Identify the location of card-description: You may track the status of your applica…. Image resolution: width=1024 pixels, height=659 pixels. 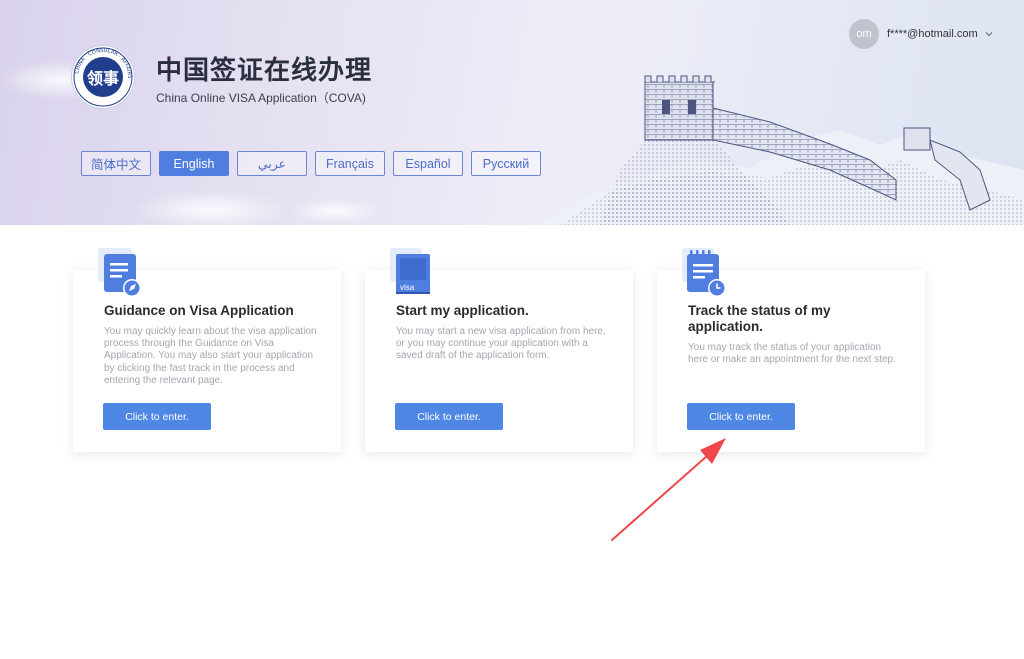
(792, 354).